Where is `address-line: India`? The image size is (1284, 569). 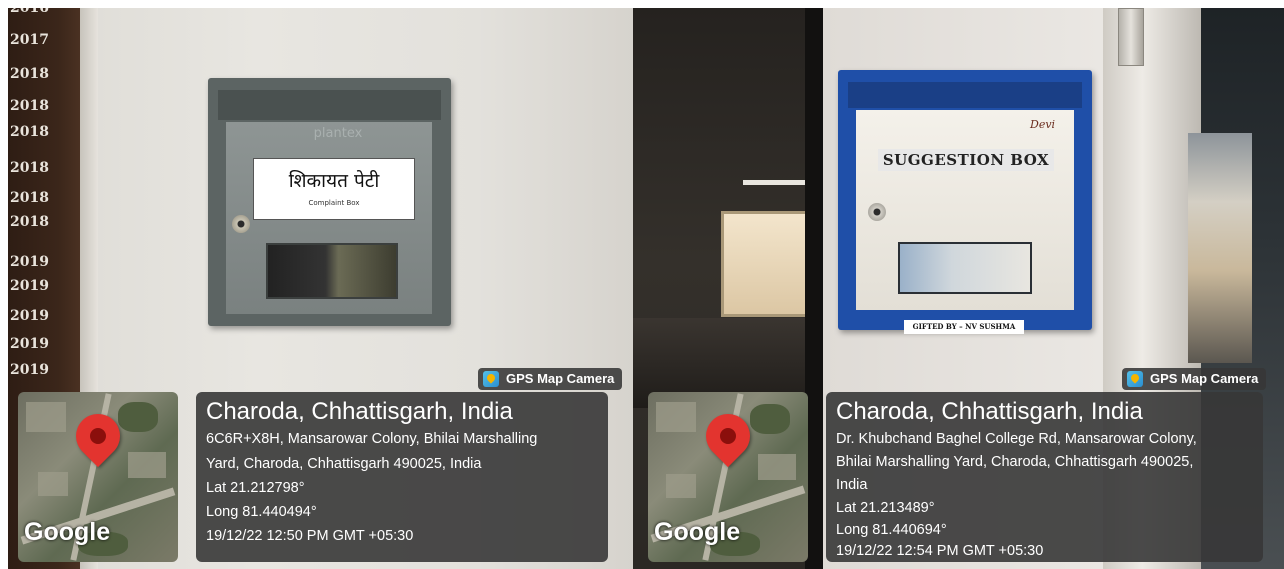 address-line: India is located at coordinates (852, 485).